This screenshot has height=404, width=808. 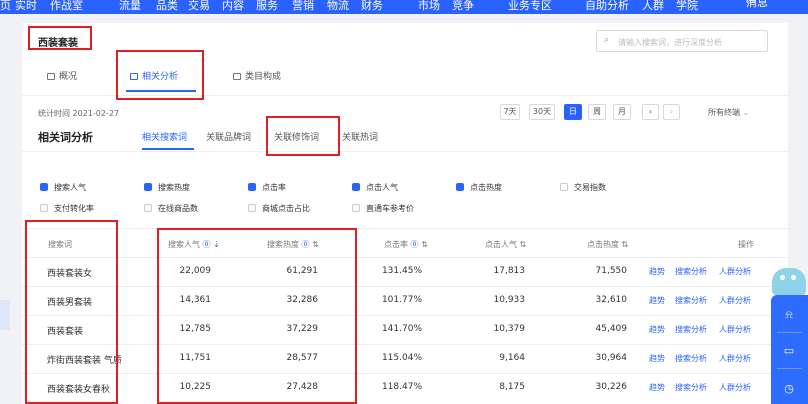 What do you see at coordinates (67, 208) in the screenshot?
I see `metric-pay-conversion: 支付转化率` at bounding box center [67, 208].